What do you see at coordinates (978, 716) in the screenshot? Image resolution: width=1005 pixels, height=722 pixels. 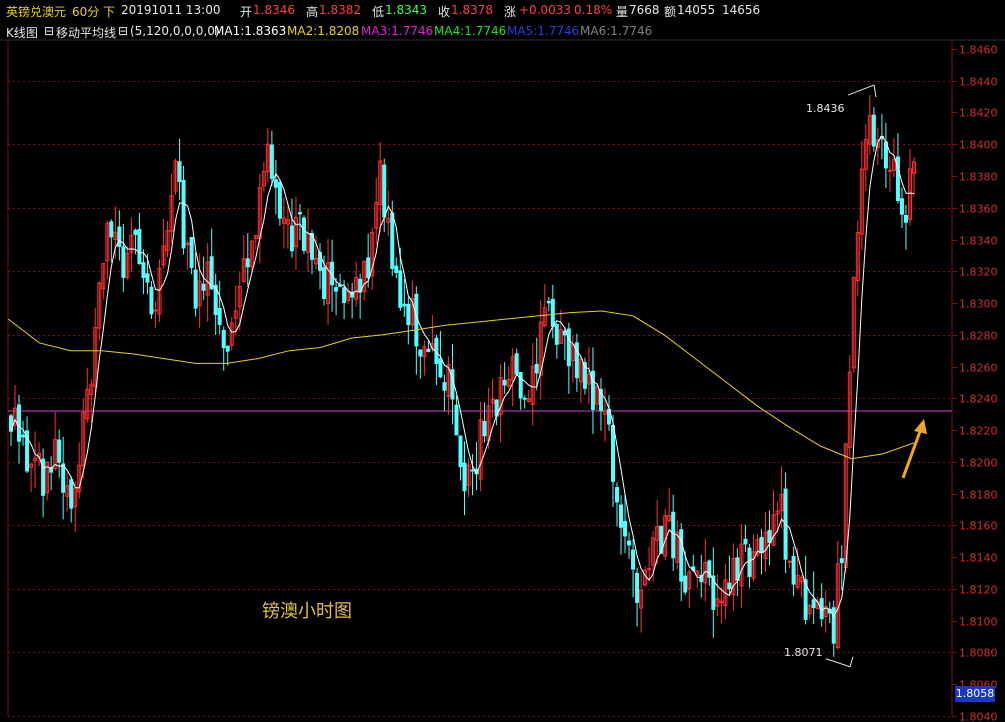 I see `y-tick-label: 1.8040` at bounding box center [978, 716].